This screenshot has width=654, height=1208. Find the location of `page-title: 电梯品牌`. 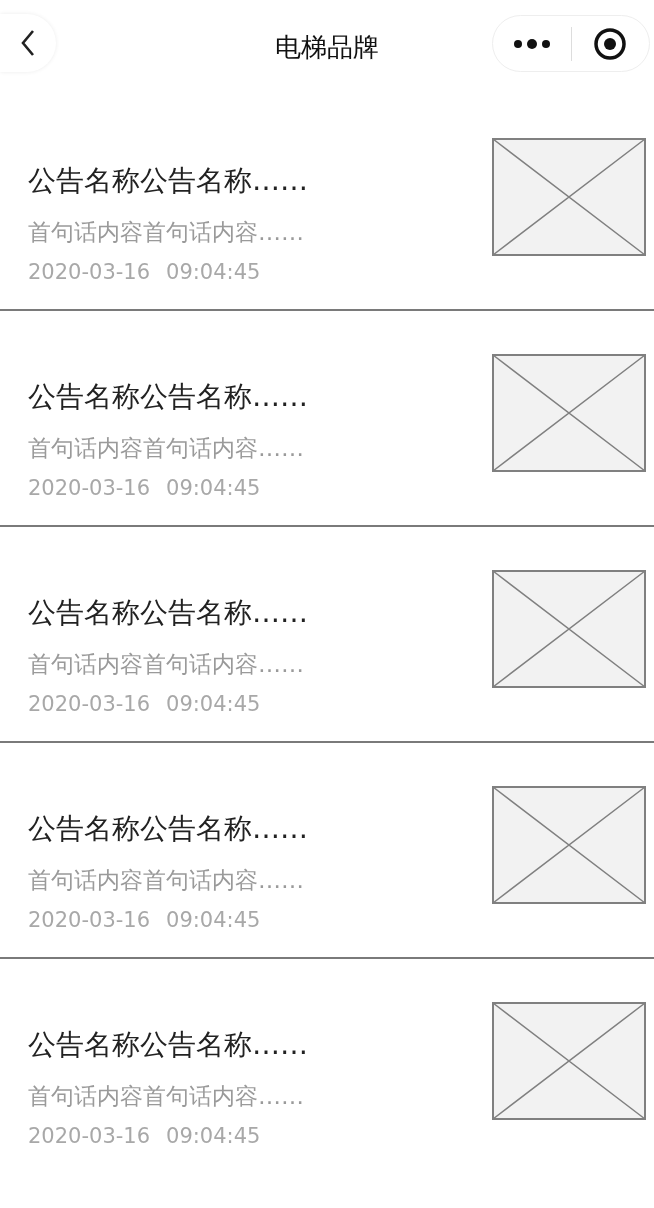

page-title: 电梯品牌 is located at coordinates (327, 47).